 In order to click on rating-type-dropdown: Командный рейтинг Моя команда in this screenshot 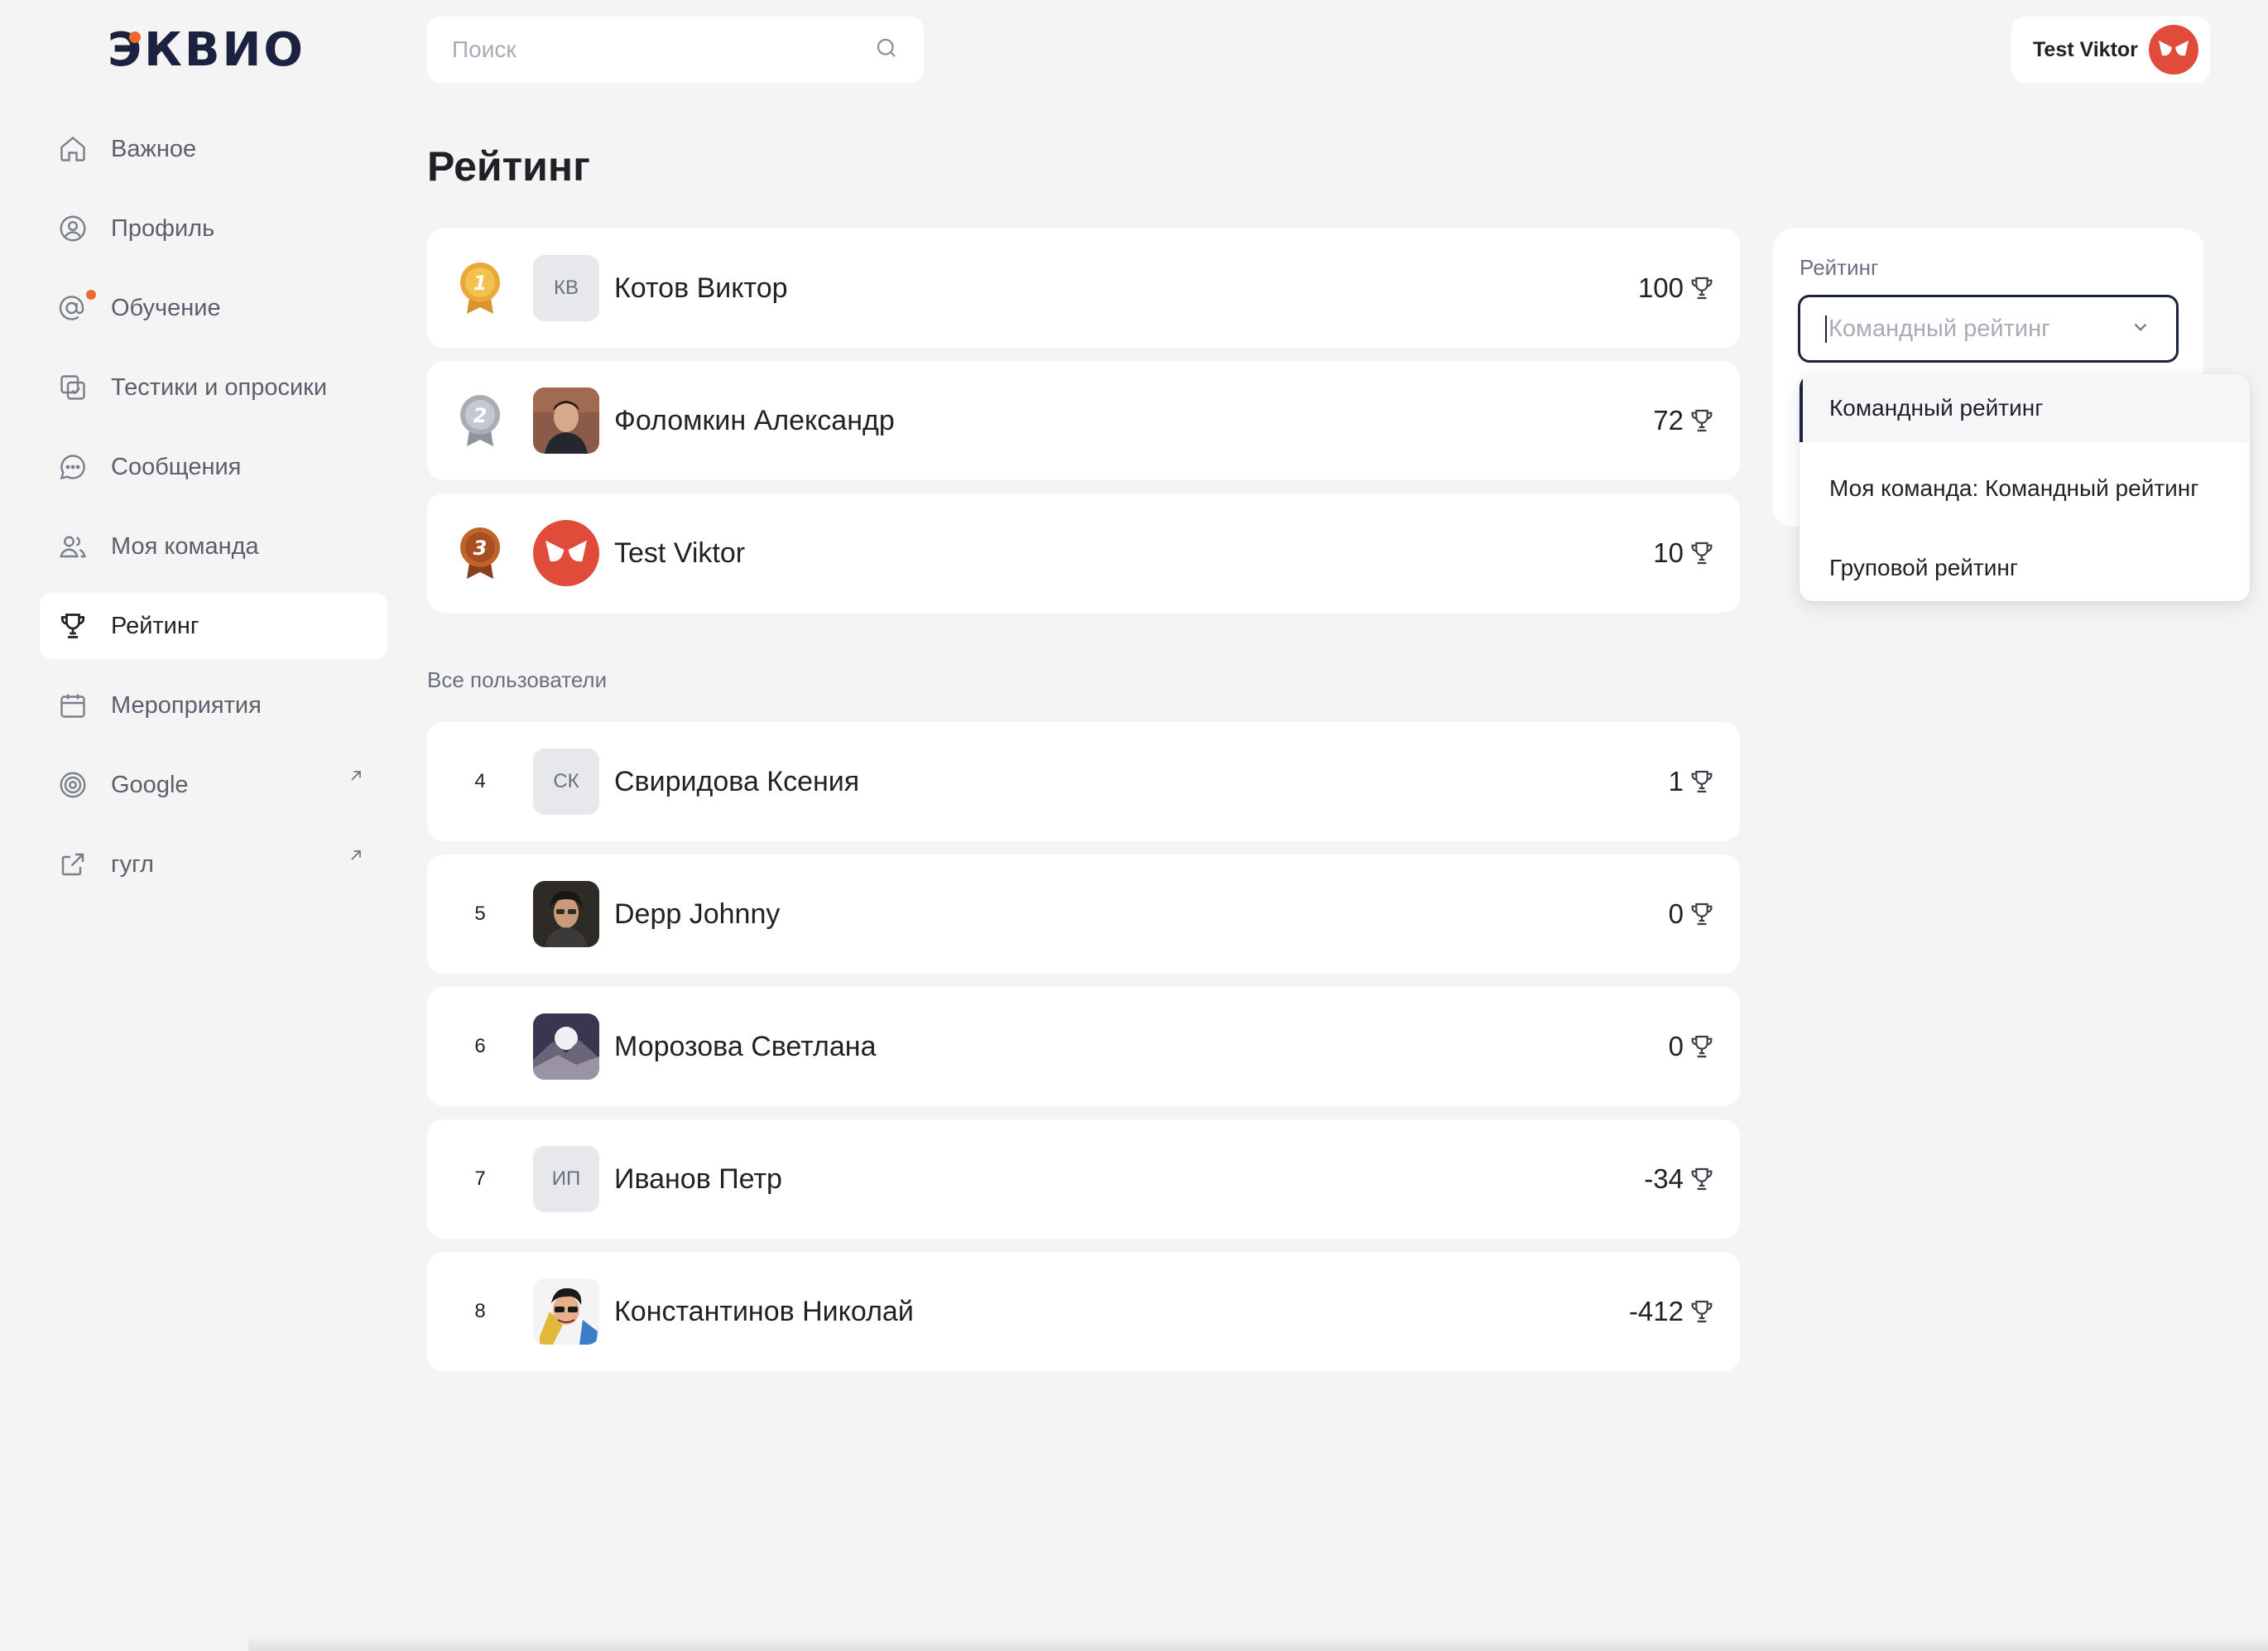, I will do `click(2025, 488)`.